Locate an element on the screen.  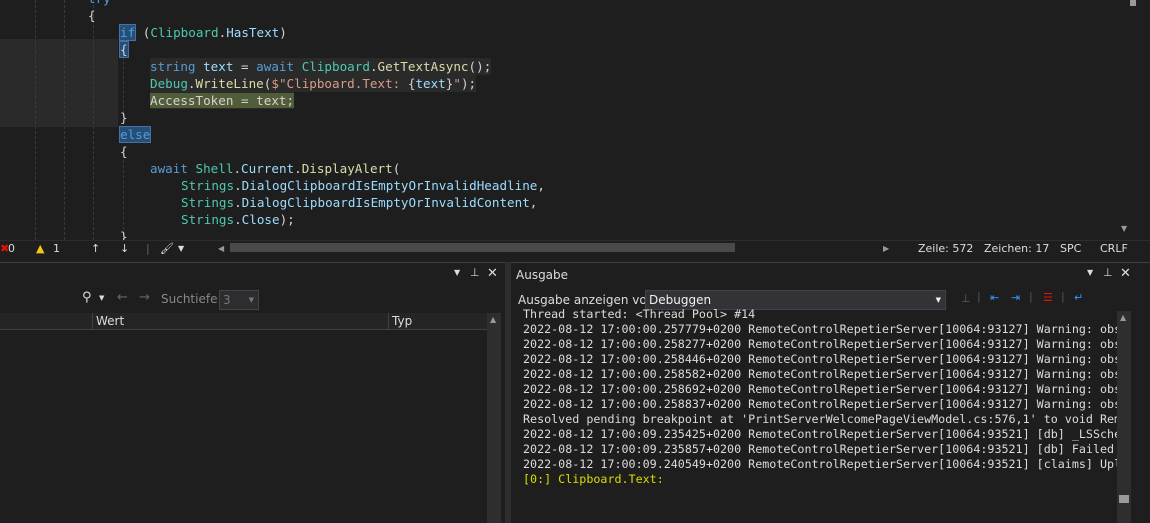
line-indicator: Zeile: 572 is located at coordinates (945, 249).